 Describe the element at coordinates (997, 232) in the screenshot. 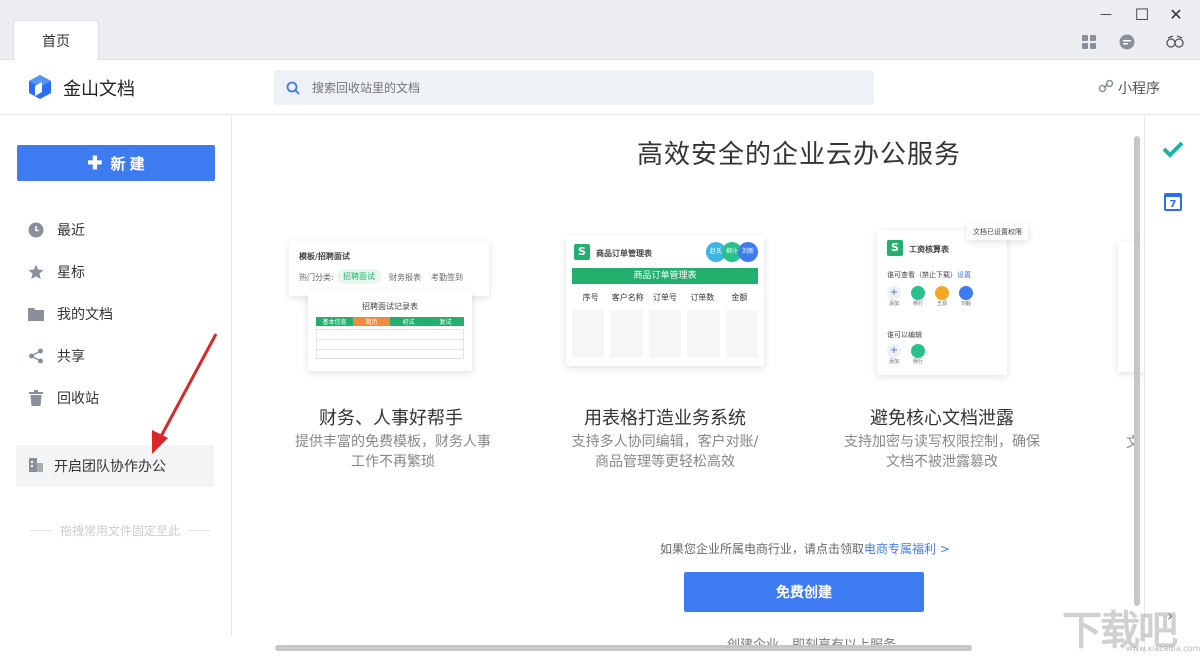

I see `permission-badge: 文档已设置权限` at that location.